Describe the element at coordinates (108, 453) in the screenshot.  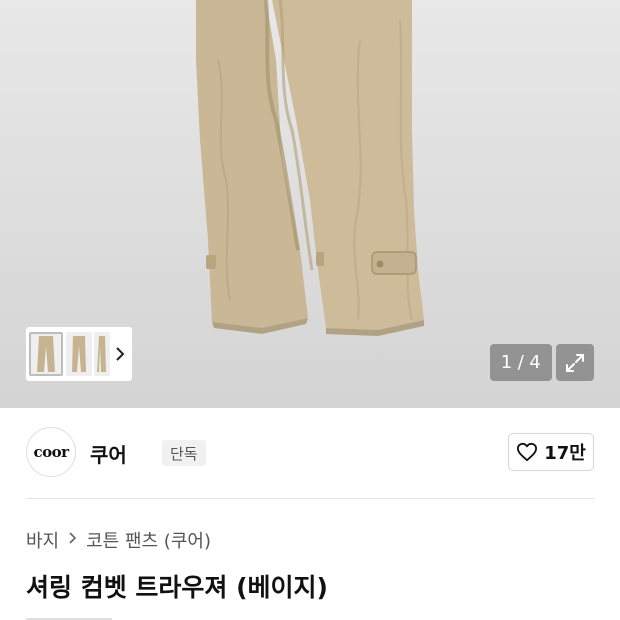
I see `brand-name: 쿠어` at that location.